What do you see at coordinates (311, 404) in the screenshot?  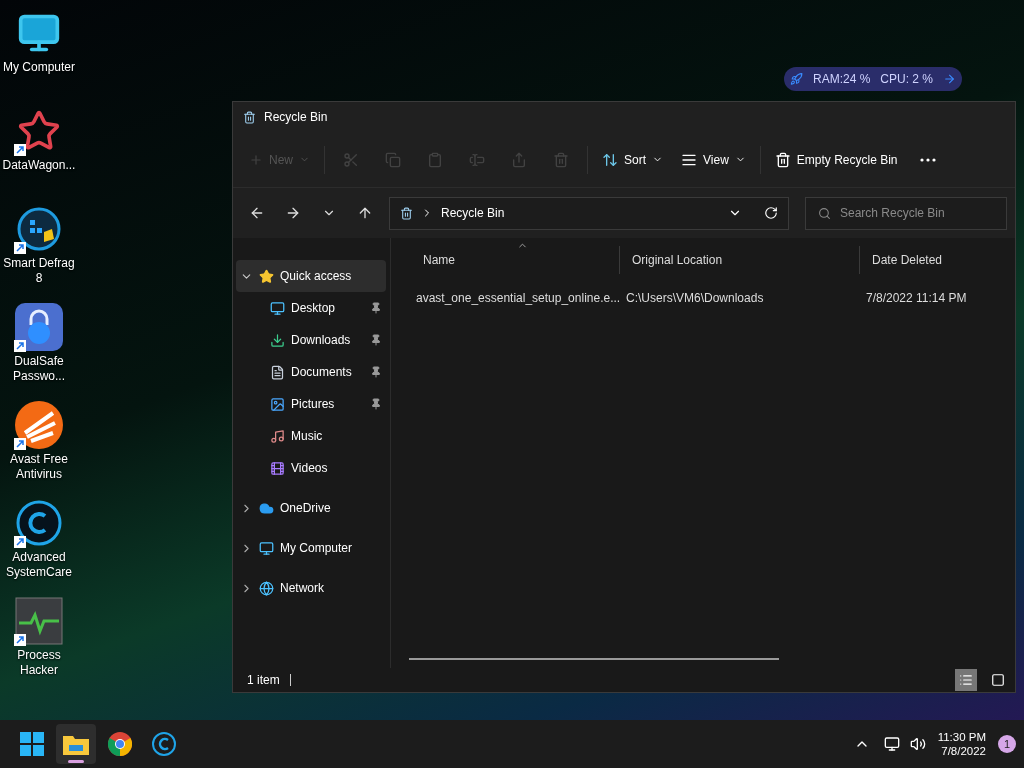 I see `sidebar-item: Pictures` at bounding box center [311, 404].